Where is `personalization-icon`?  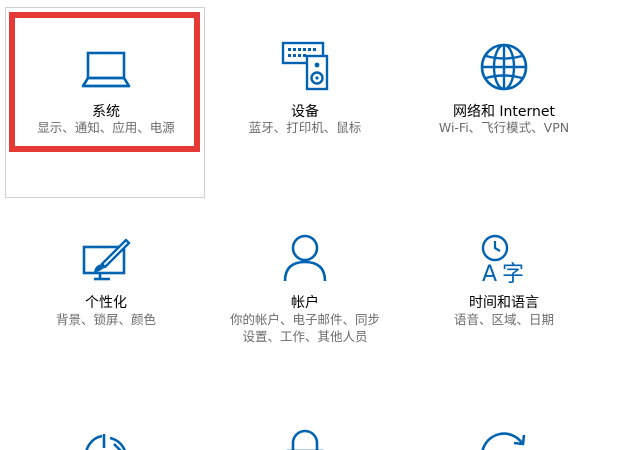
personalization-icon is located at coordinates (106, 259).